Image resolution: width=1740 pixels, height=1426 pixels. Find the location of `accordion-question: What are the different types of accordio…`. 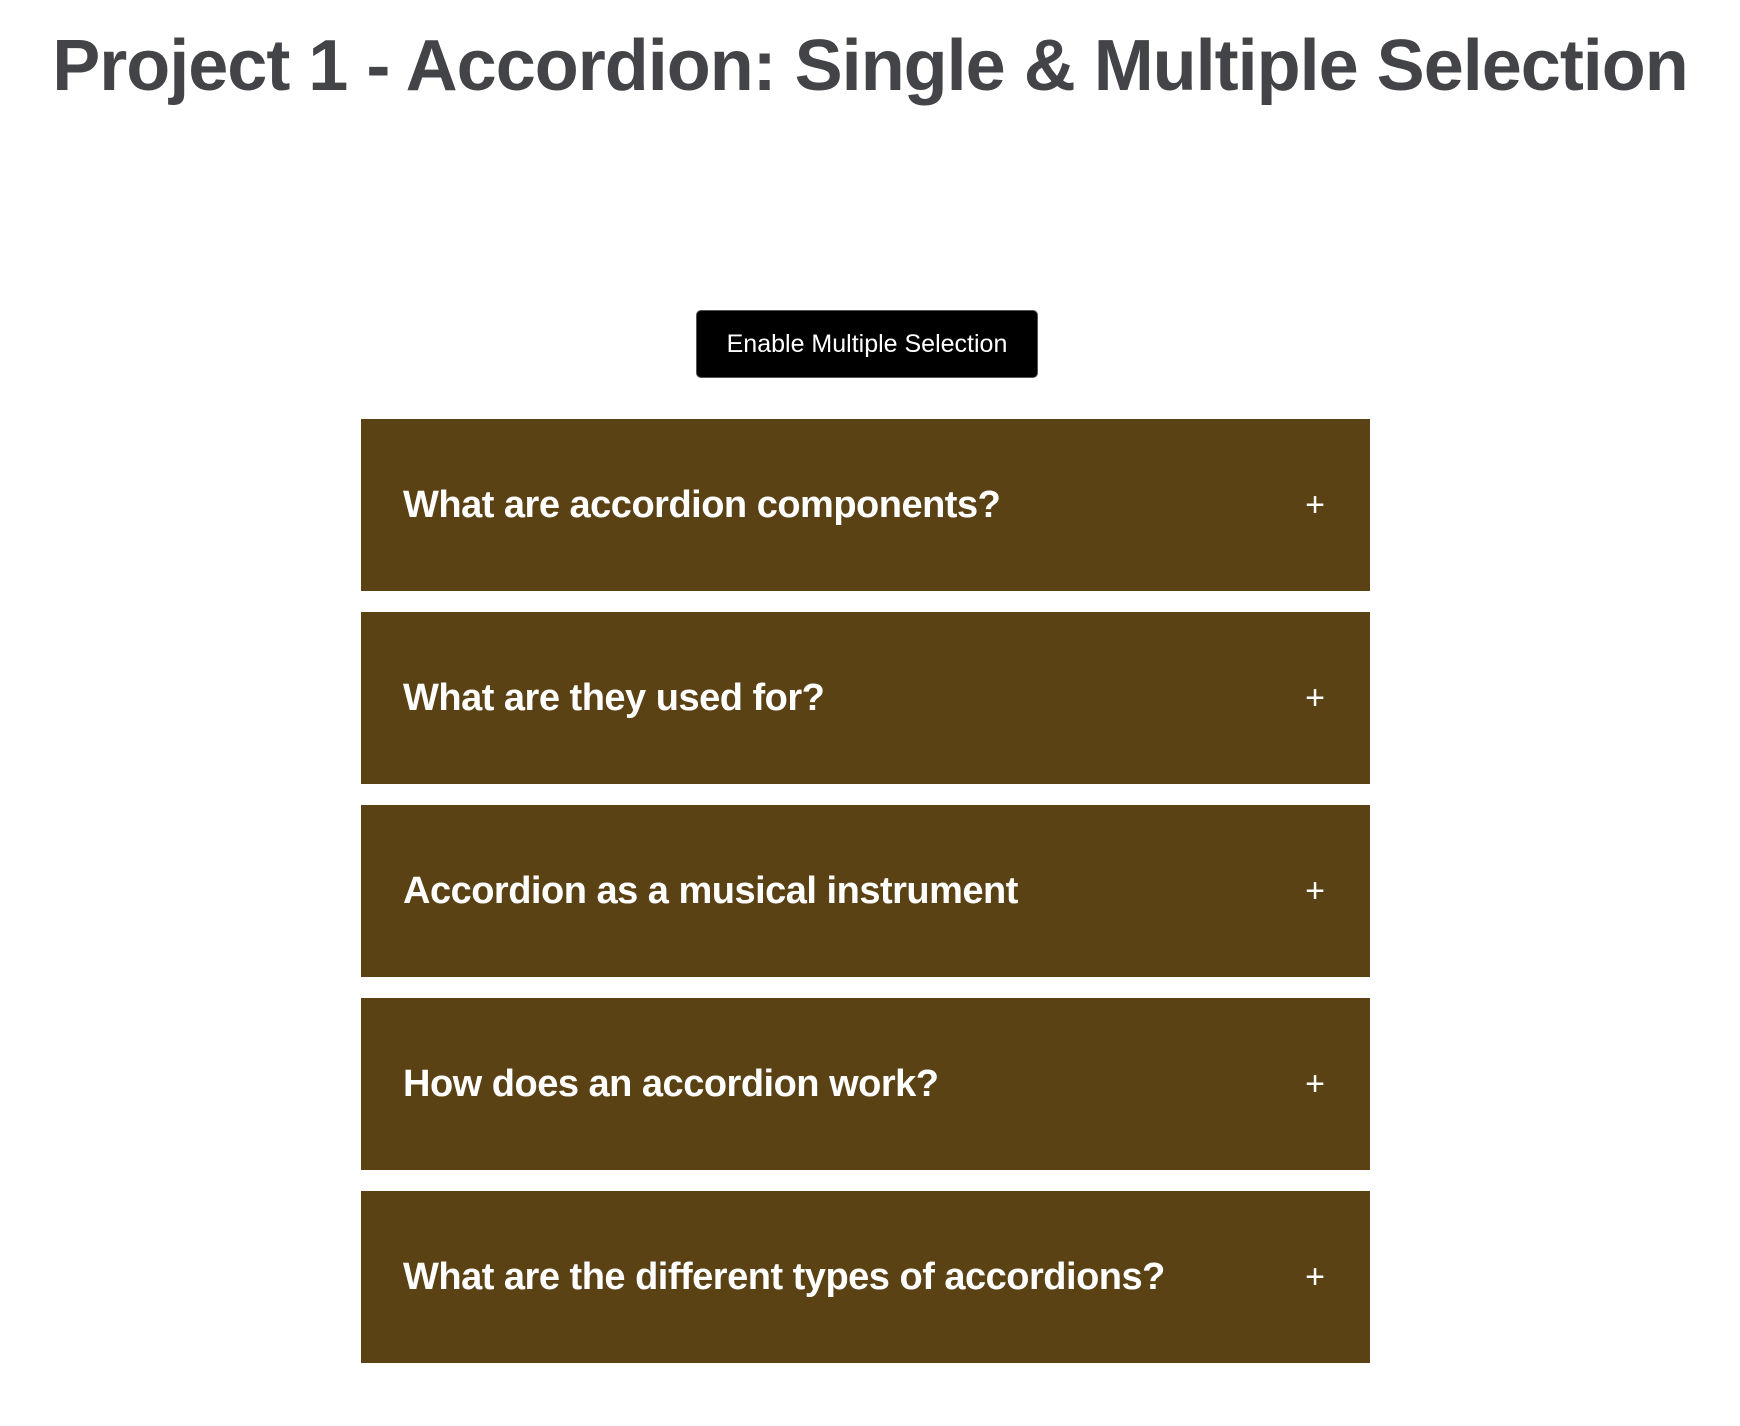

accordion-question: What are the different types of accordio… is located at coordinates (784, 1276).